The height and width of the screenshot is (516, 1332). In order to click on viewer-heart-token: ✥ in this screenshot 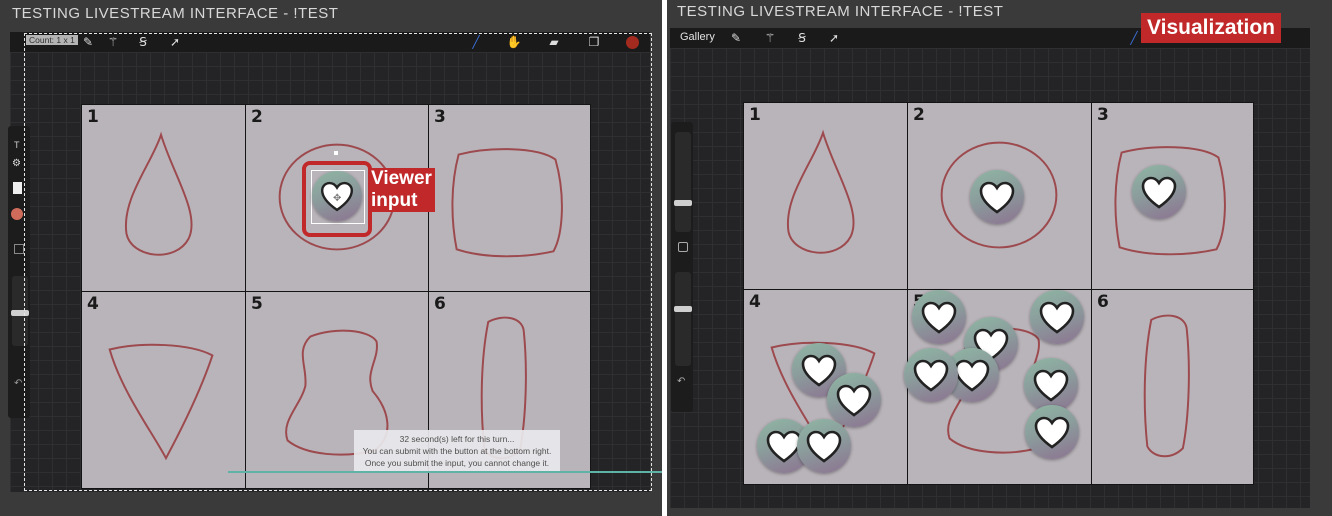, I will do `click(337, 196)`.